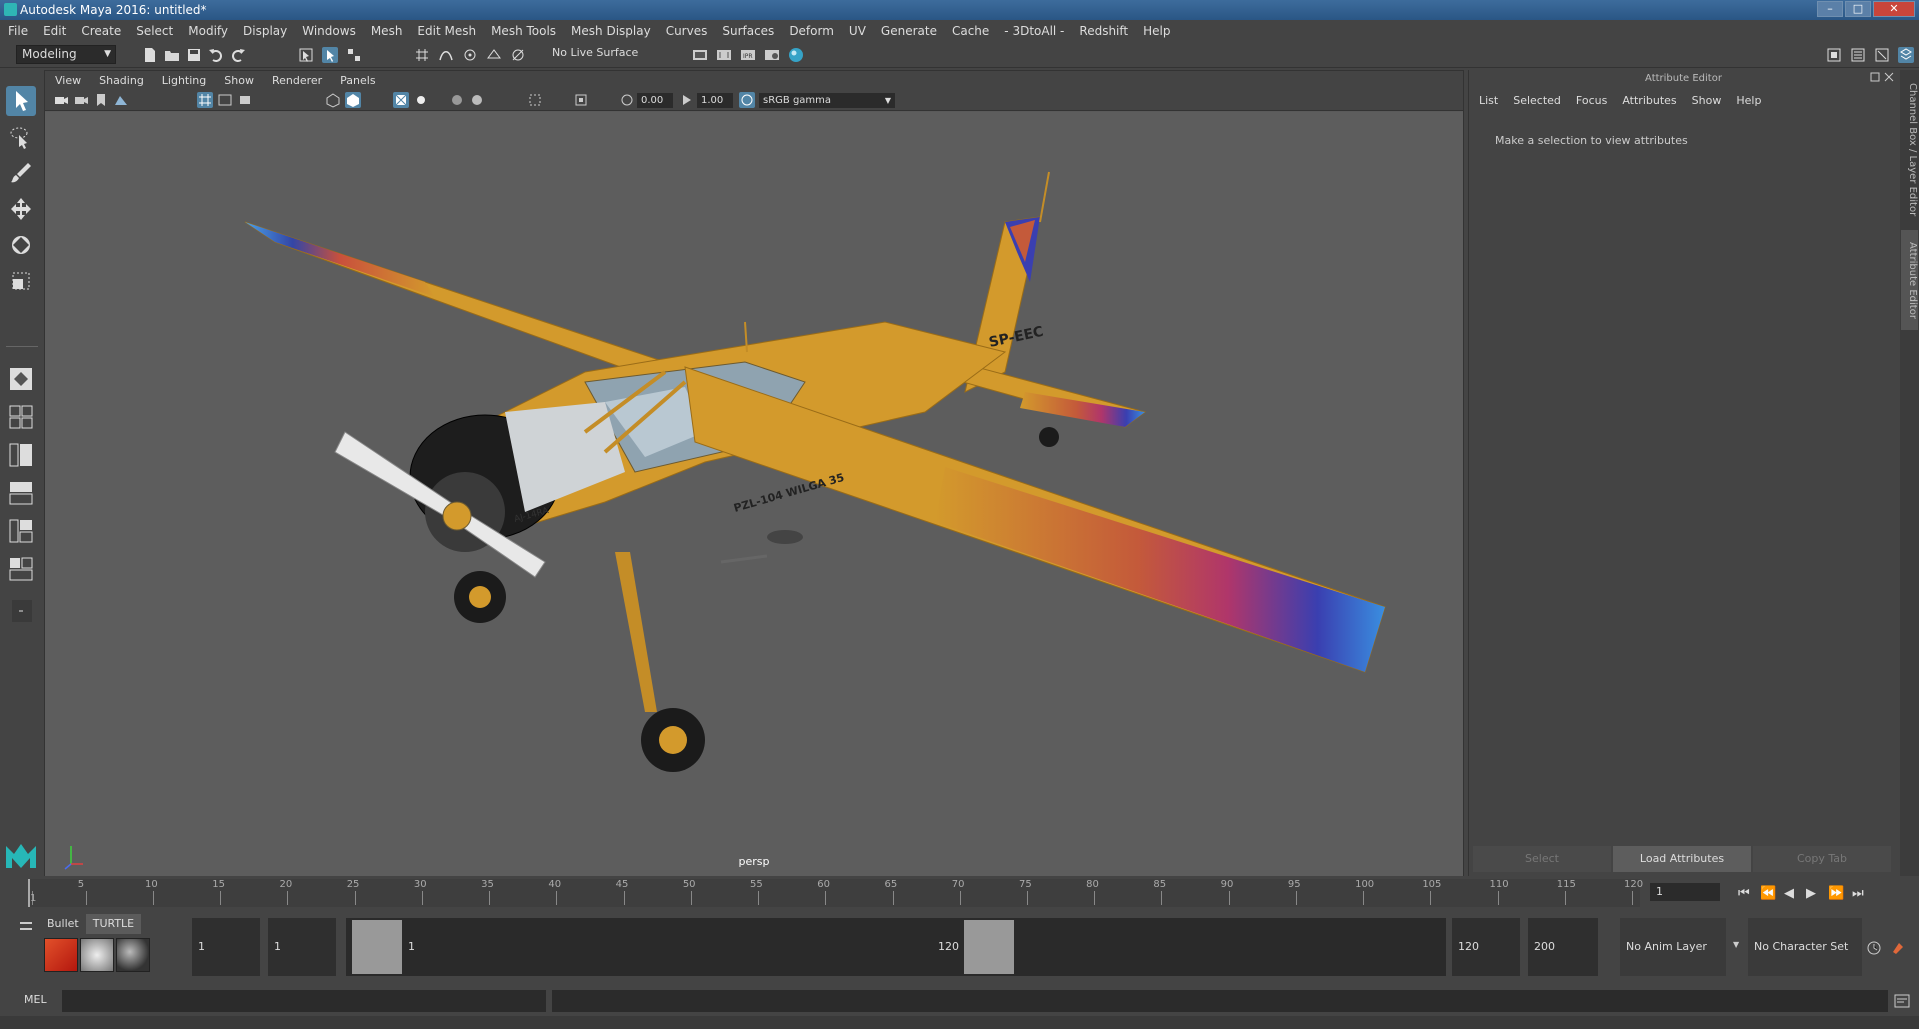  What do you see at coordinates (1707, 100) in the screenshot?
I see `ae-menu-show: Show` at bounding box center [1707, 100].